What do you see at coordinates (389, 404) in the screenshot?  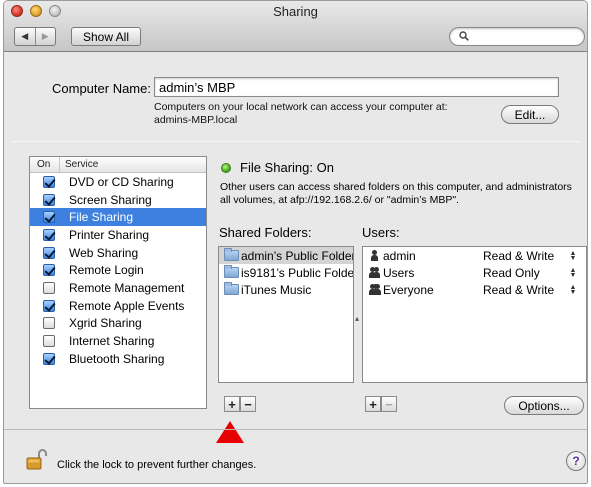 I see `remove-user-button: −` at bounding box center [389, 404].